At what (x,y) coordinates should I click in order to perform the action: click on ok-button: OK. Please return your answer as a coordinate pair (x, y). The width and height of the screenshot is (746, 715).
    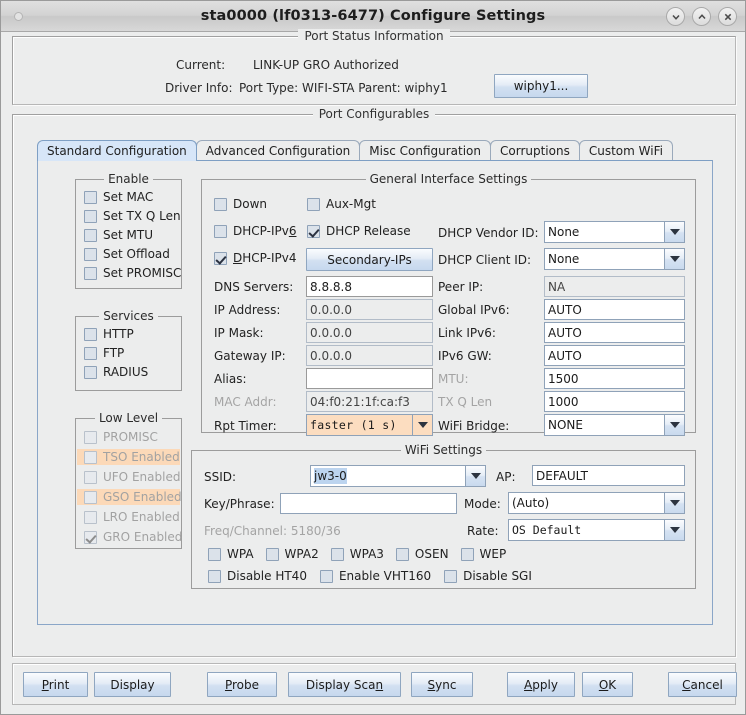
    Looking at the image, I should click on (607, 684).